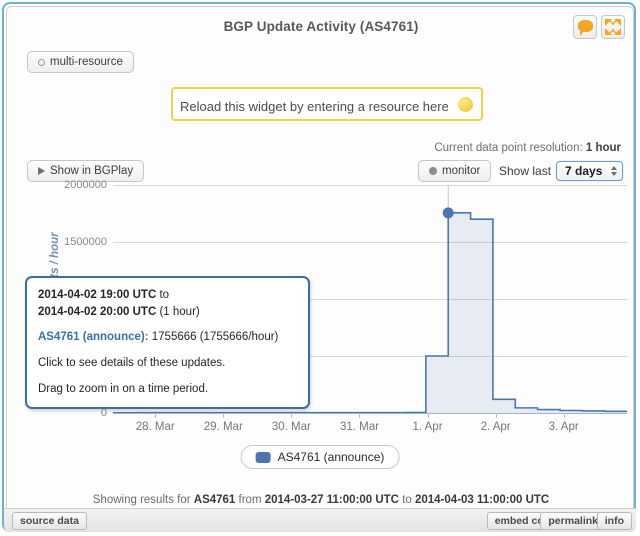 Image resolution: width=640 pixels, height=536 pixels. Describe the element at coordinates (331, 457) in the screenshot. I see `legend-label: AS4761 (announce)` at that location.